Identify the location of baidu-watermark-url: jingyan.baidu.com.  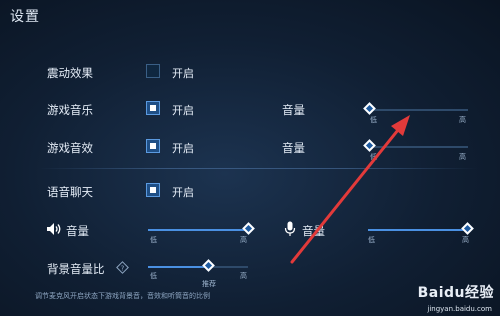
(459, 309).